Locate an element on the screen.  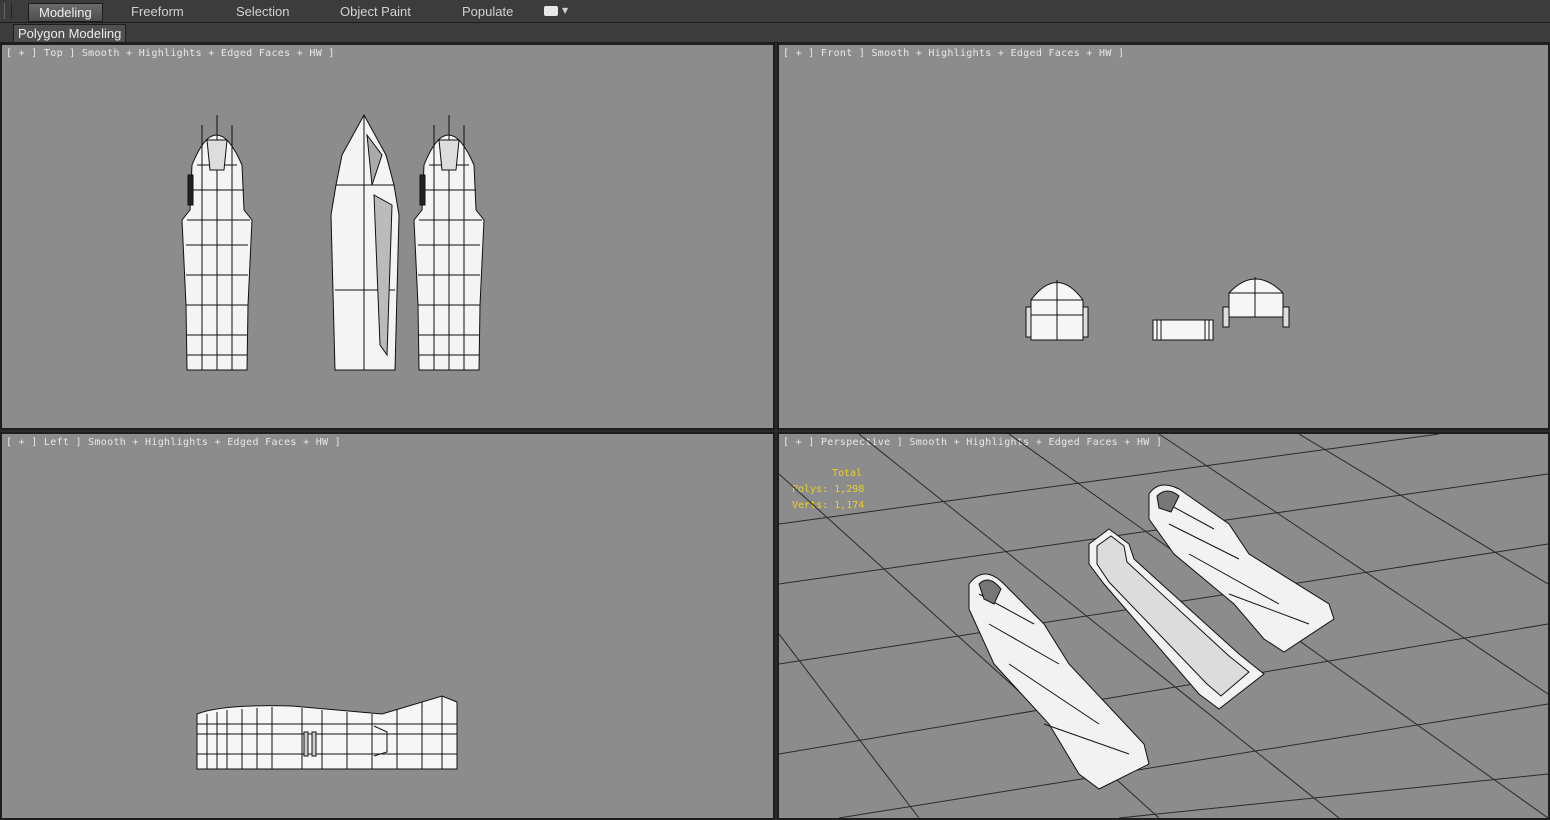
ribbon-panel-bar: Polygon Modeling is located at coordinates (775, 33).